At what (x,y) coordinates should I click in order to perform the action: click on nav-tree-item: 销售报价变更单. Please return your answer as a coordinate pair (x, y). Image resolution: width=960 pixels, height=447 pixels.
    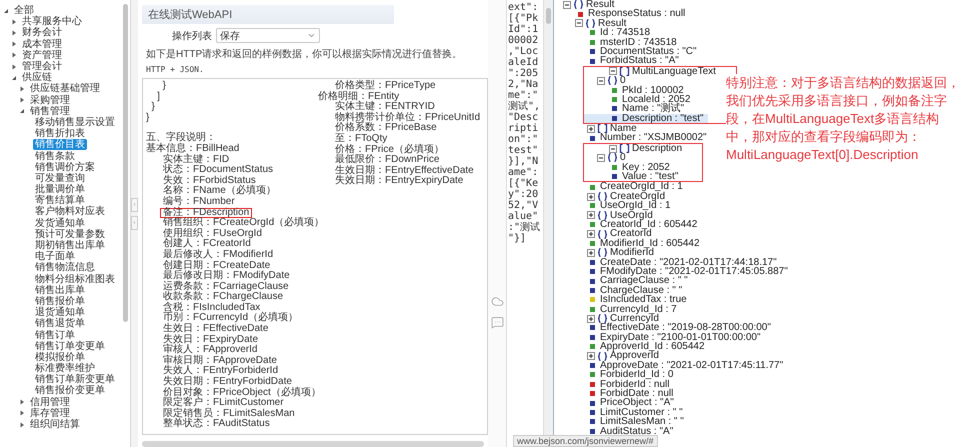
    Looking at the image, I should click on (61, 391).